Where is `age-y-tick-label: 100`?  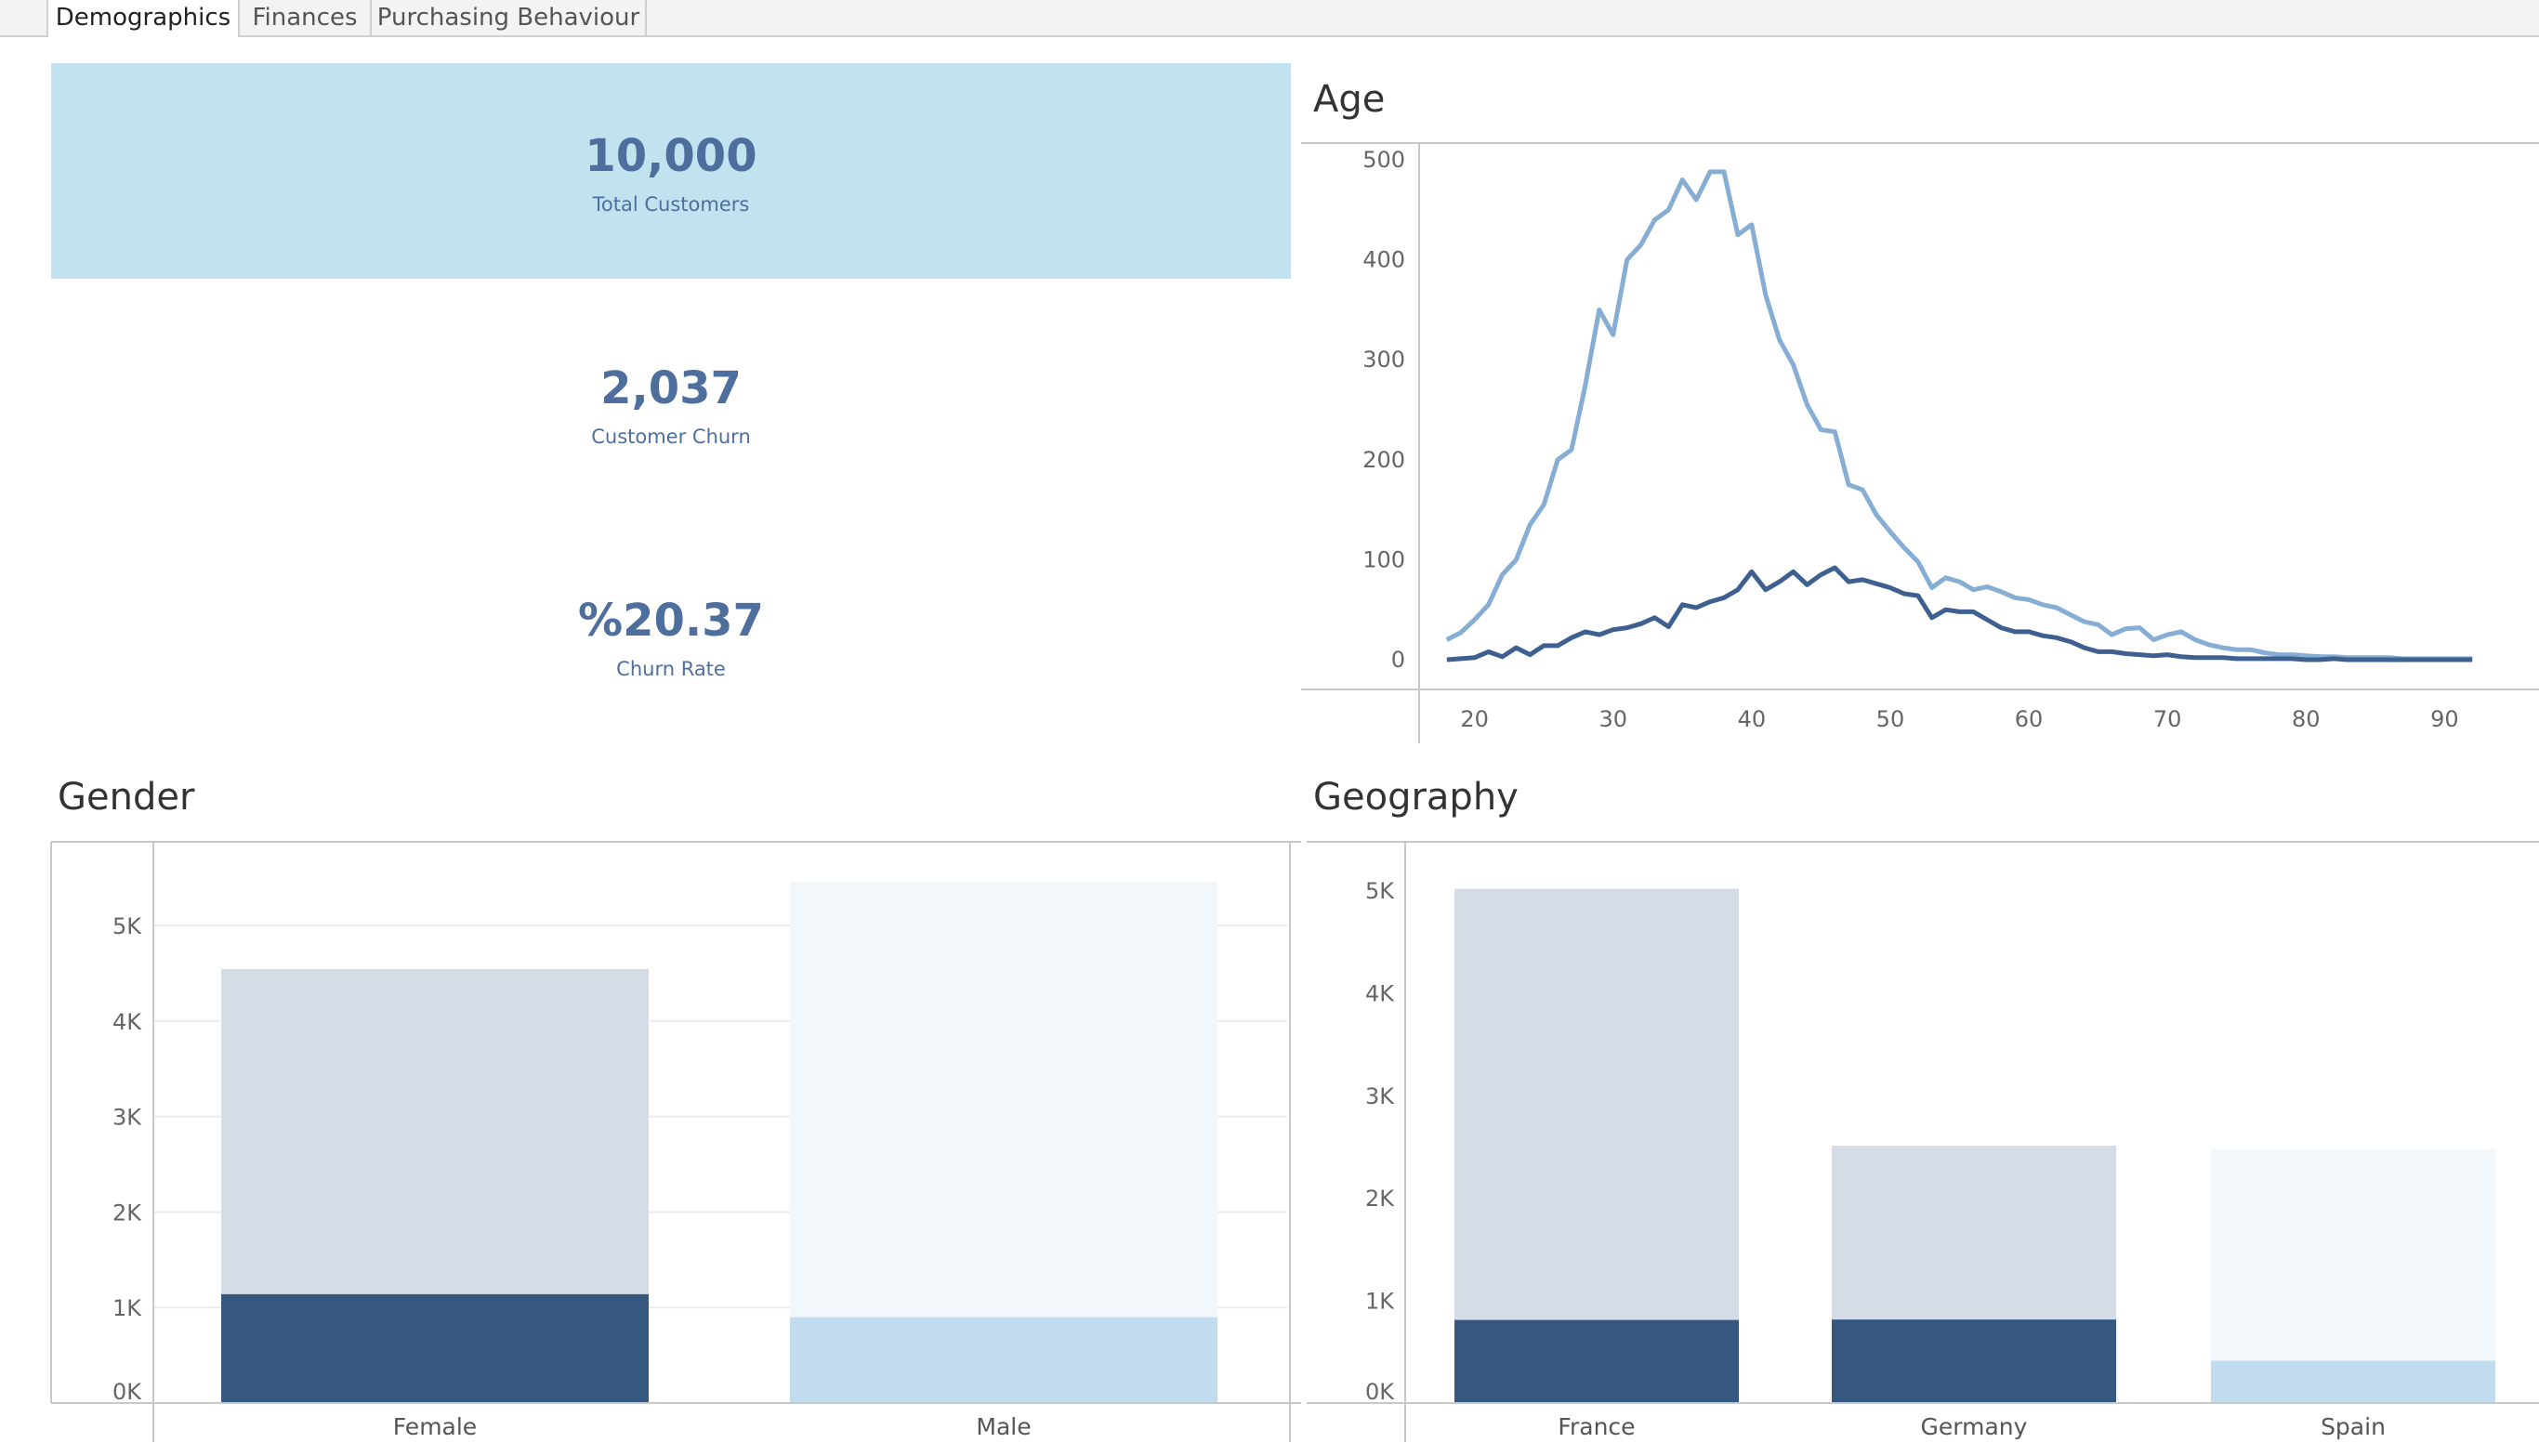
age-y-tick-label: 100 is located at coordinates (1383, 559).